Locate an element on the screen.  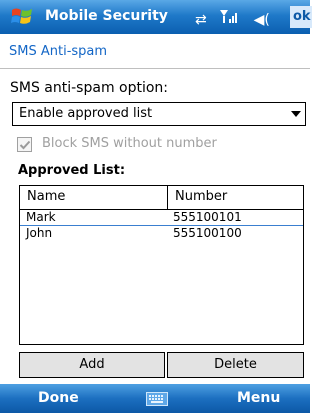
soft-key-bar: Done Menu is located at coordinates (155, 398).